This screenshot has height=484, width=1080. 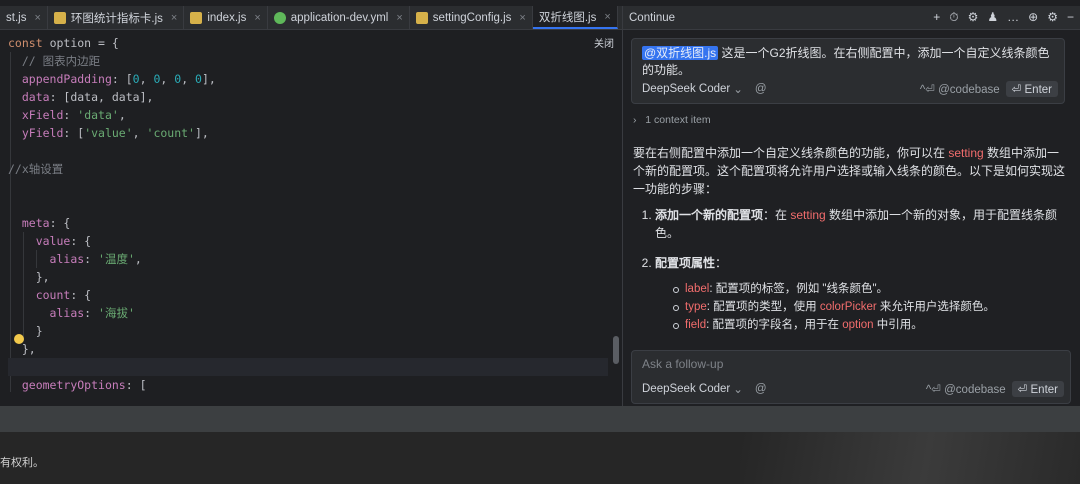 I want to click on tab-label: 双折线图.js, so click(x=567, y=17).